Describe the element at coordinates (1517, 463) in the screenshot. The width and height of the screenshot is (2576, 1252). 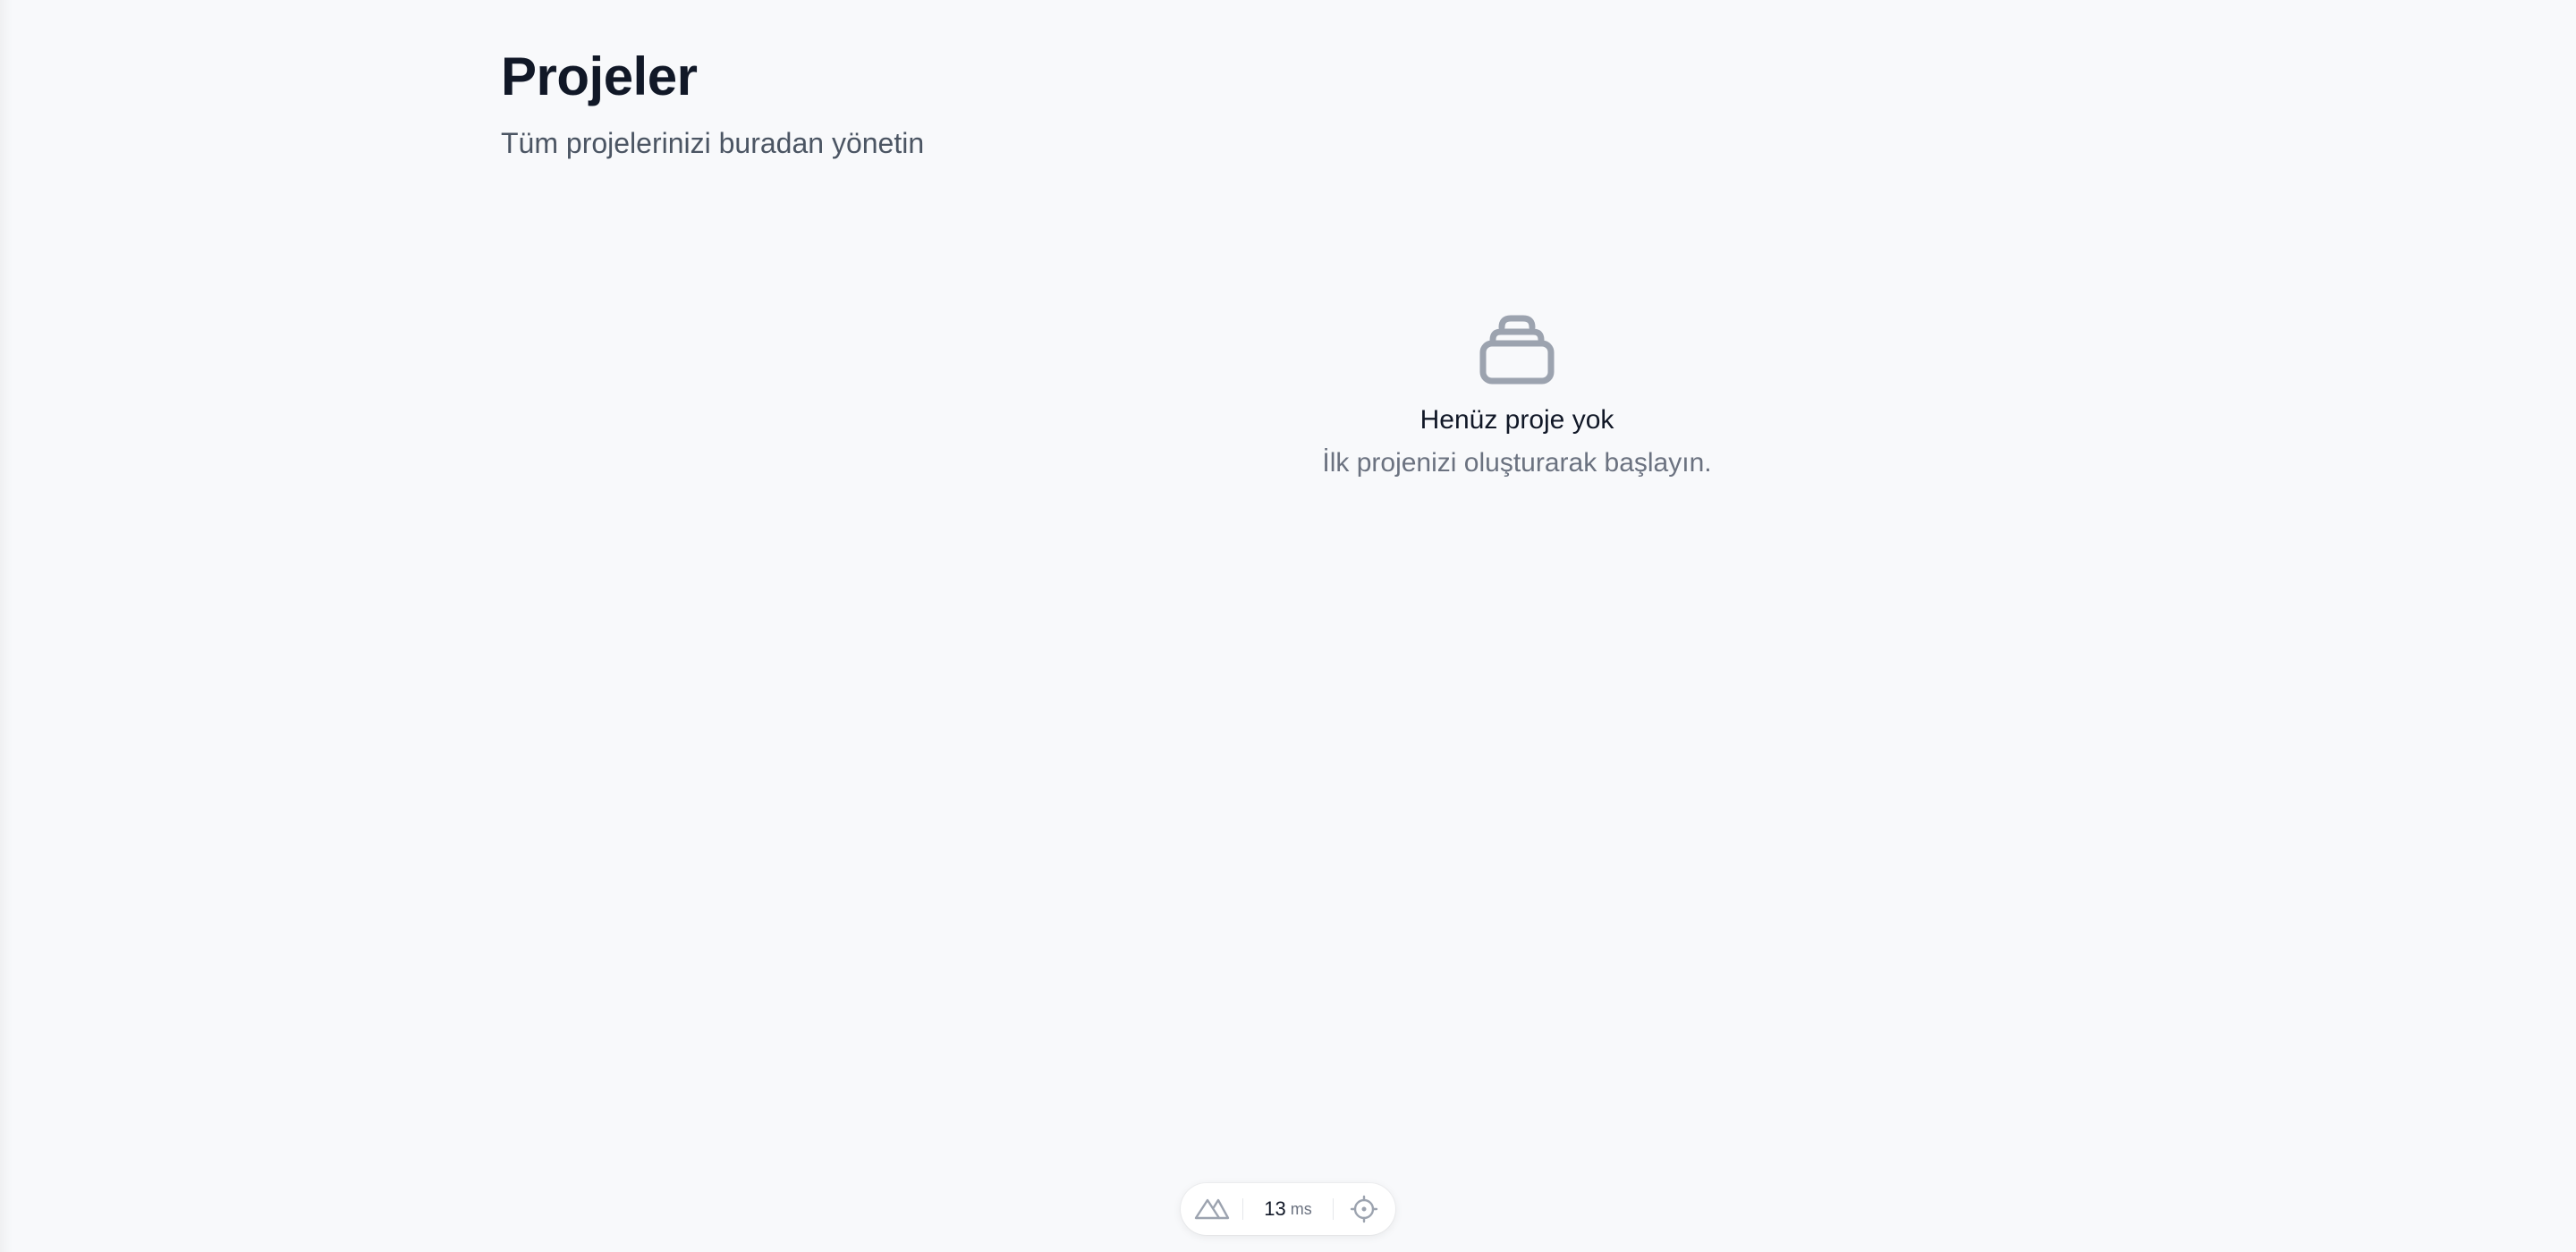
I see `empty-state-description: İlk projenizi oluşturarak başlayın.` at that location.